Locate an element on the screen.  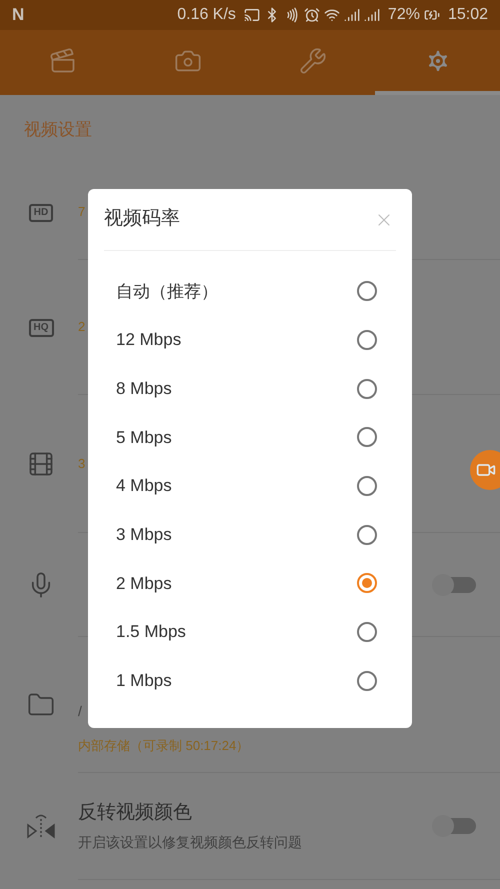
setting-description: / is located at coordinates (80, 711).